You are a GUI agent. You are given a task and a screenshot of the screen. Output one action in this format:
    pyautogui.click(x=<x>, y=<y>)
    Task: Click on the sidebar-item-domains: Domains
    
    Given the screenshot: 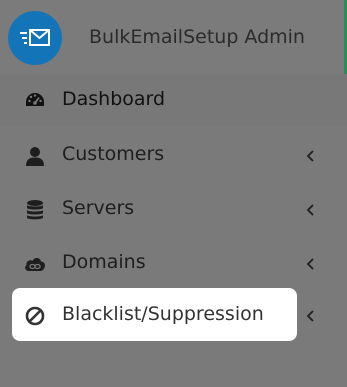 What is the action you would take?
    pyautogui.click(x=163, y=263)
    